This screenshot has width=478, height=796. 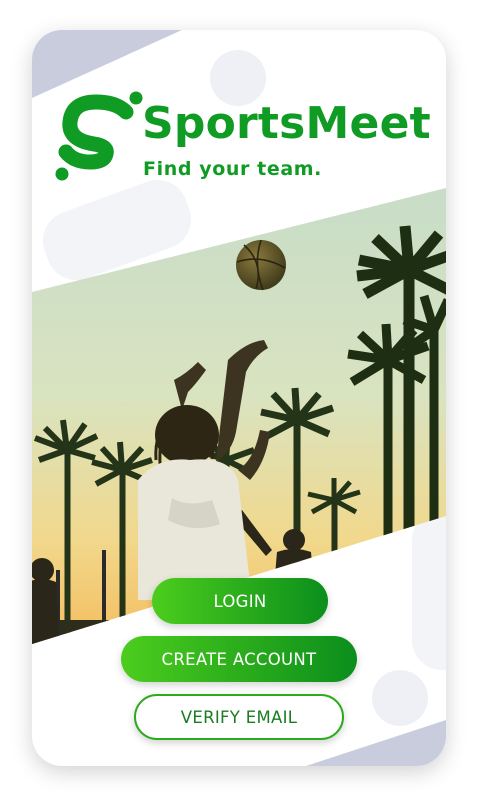 I want to click on login-button: LOGIN, so click(x=240, y=601).